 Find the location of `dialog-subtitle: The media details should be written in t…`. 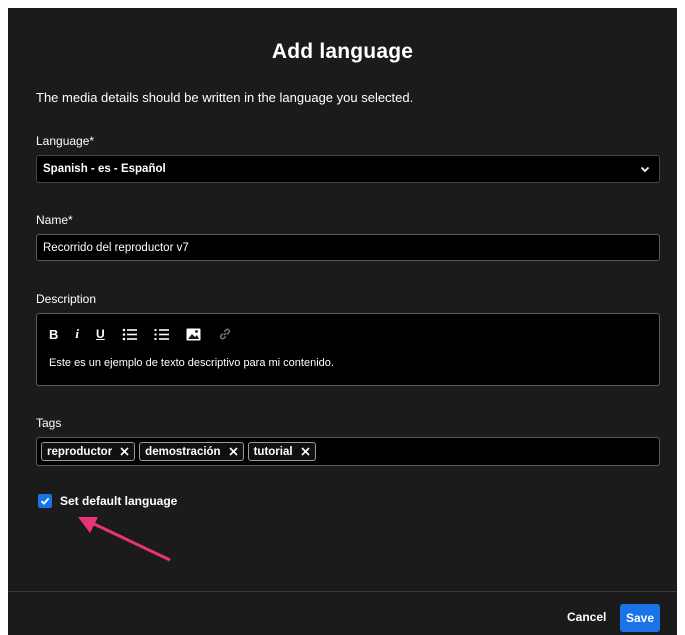

dialog-subtitle: The media details should be written in t… is located at coordinates (225, 97).